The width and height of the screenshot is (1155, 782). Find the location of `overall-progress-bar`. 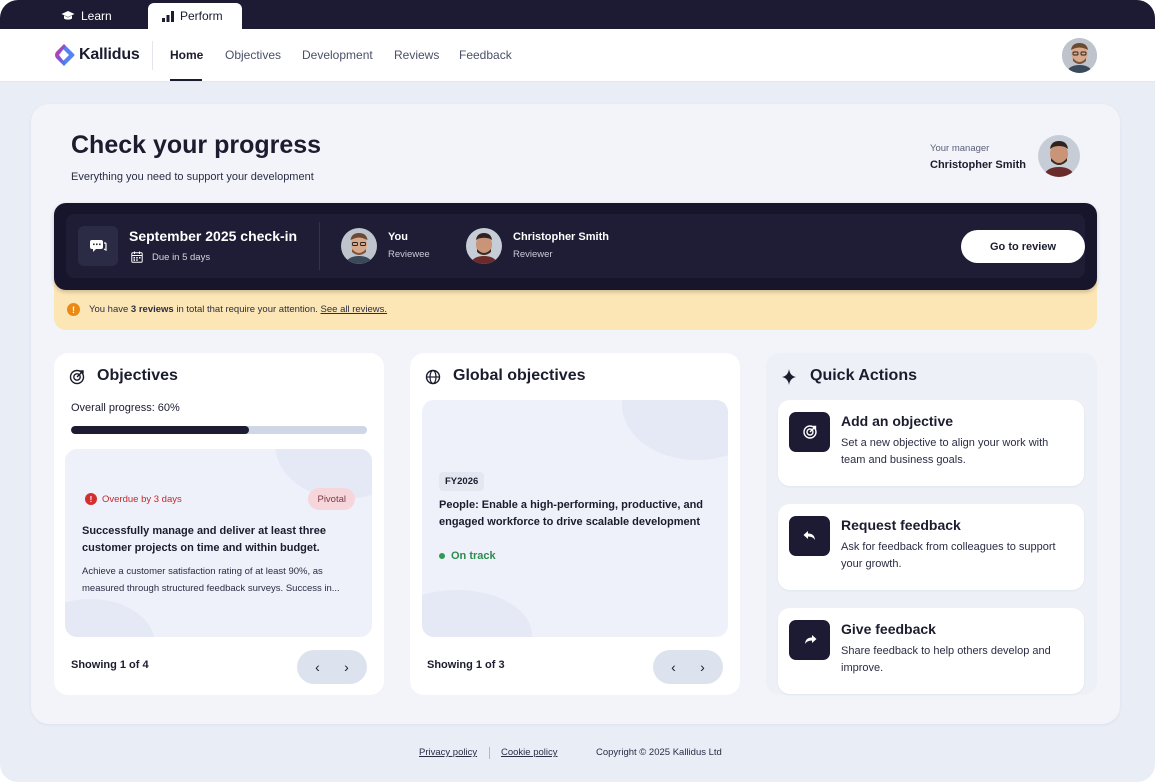

overall-progress-bar is located at coordinates (219, 430).